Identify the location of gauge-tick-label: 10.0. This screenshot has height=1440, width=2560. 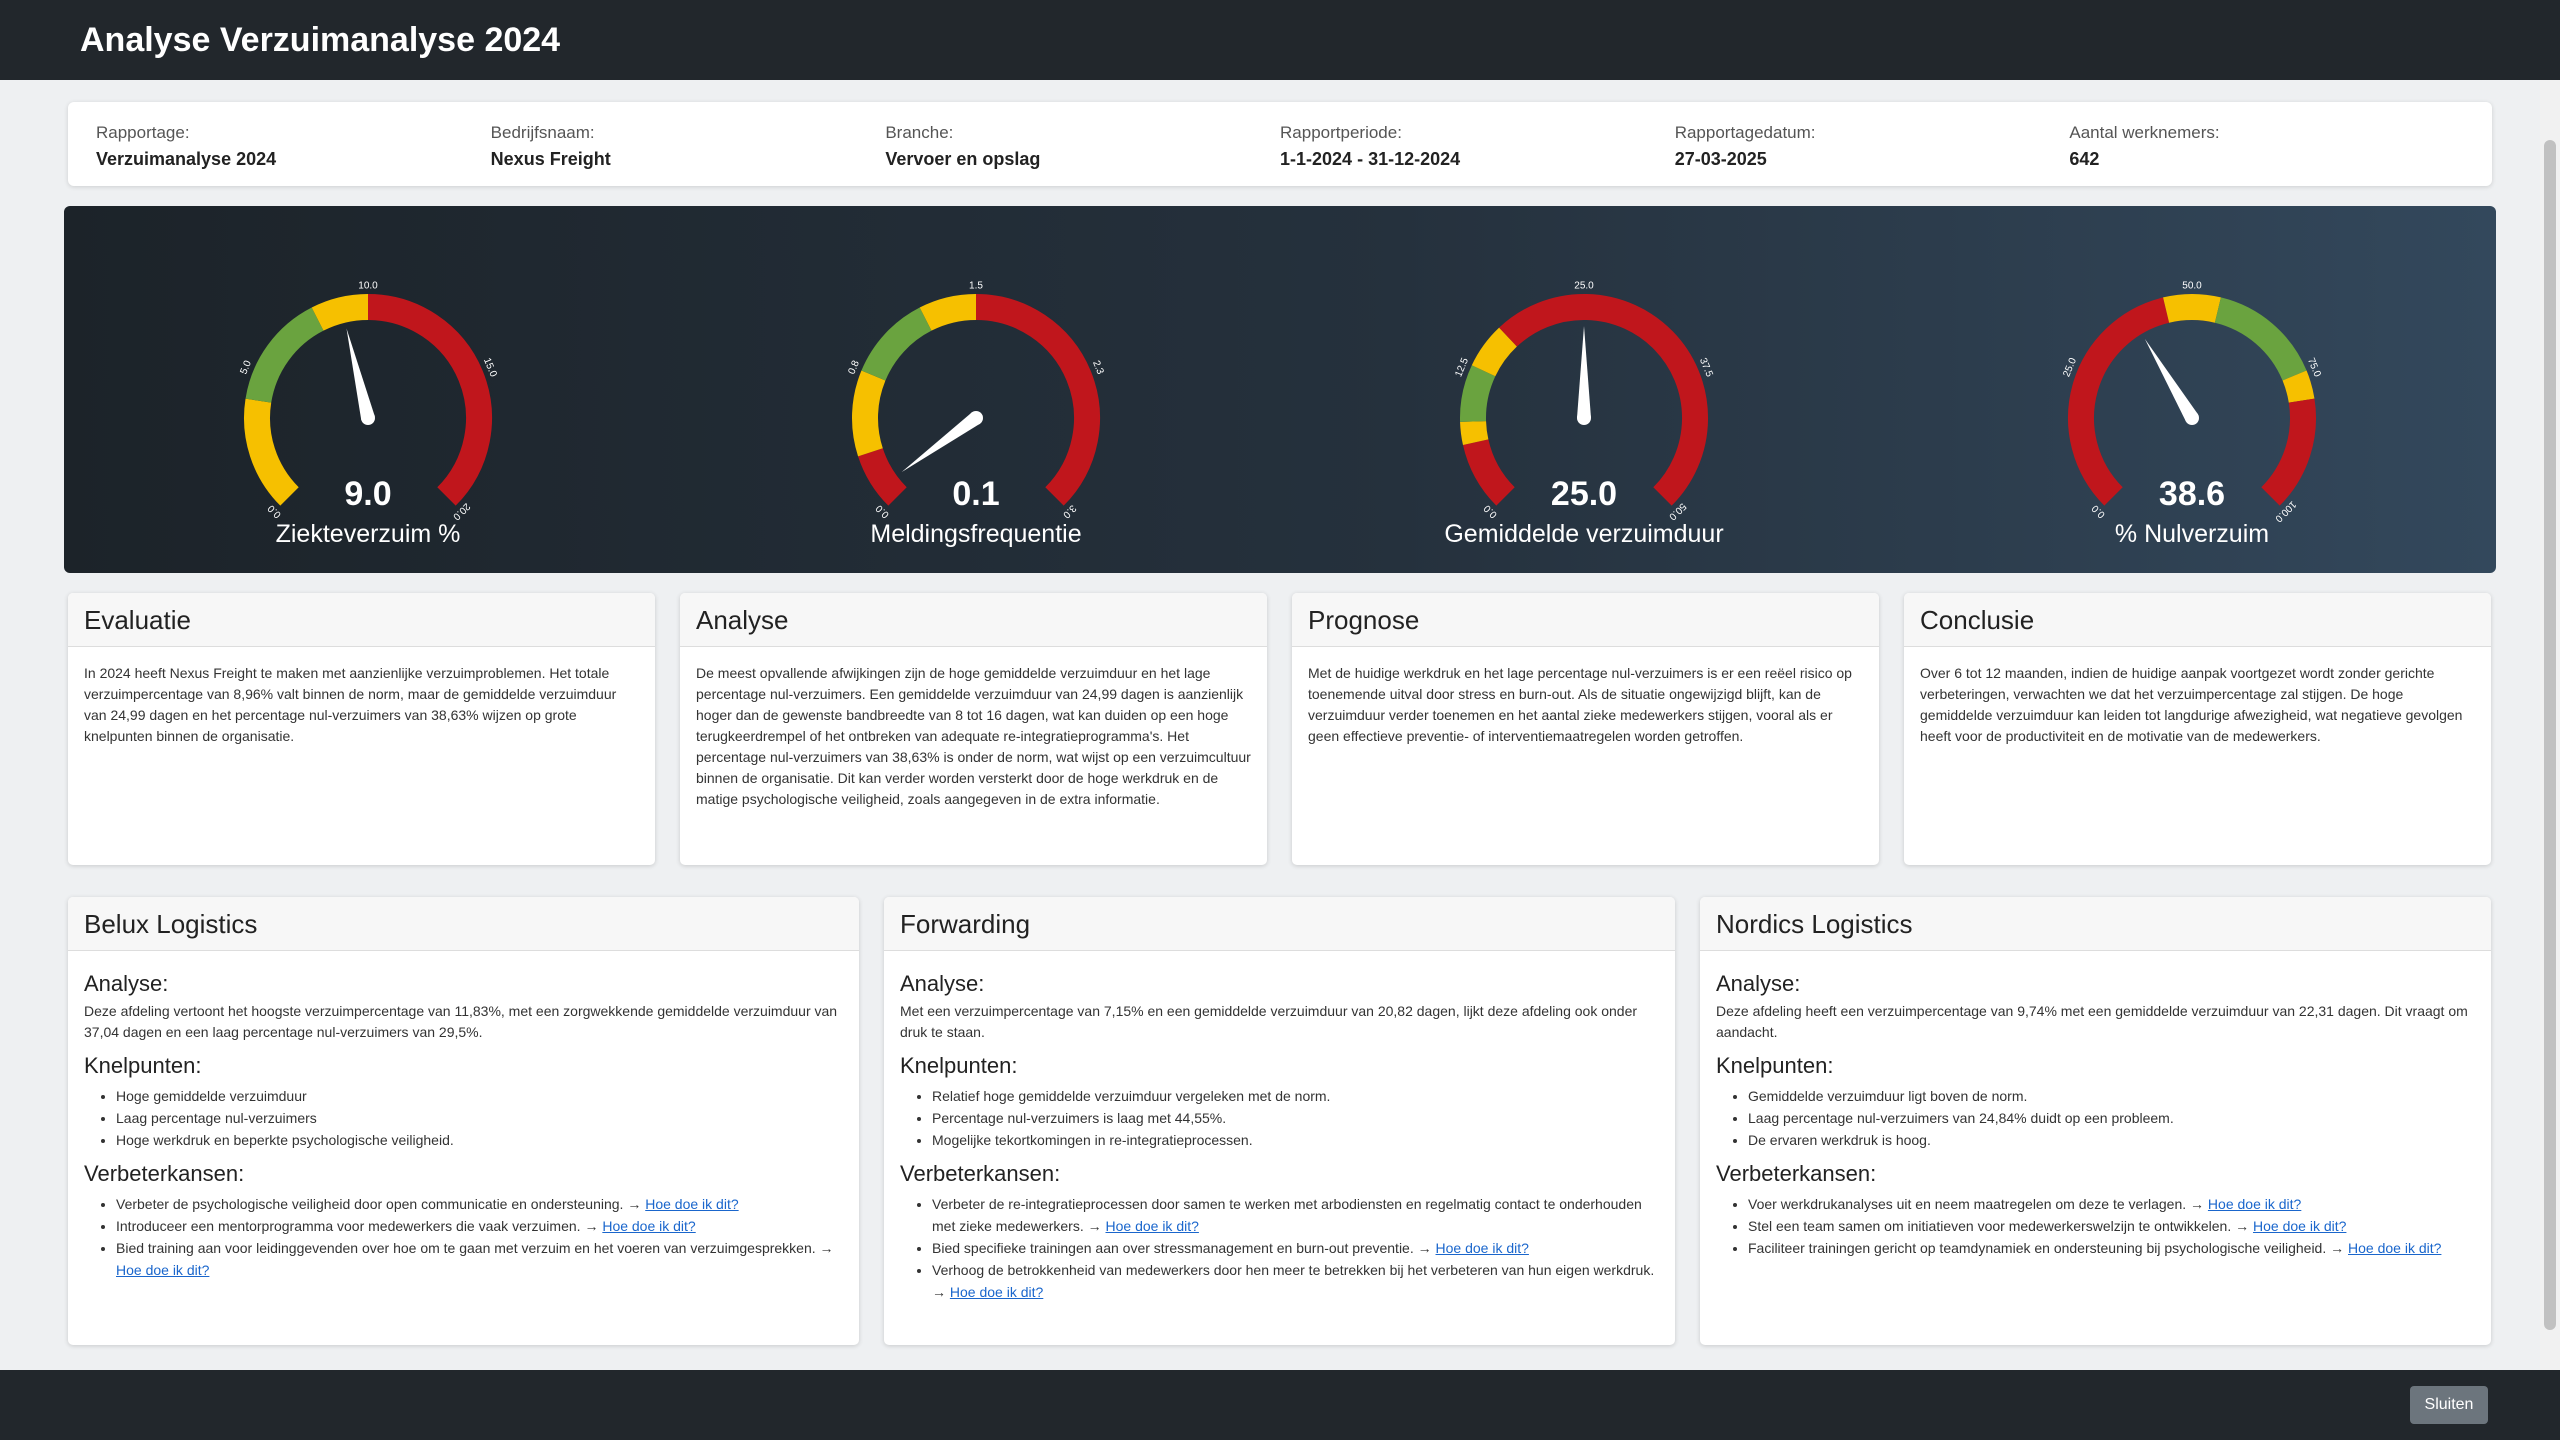
(368, 286).